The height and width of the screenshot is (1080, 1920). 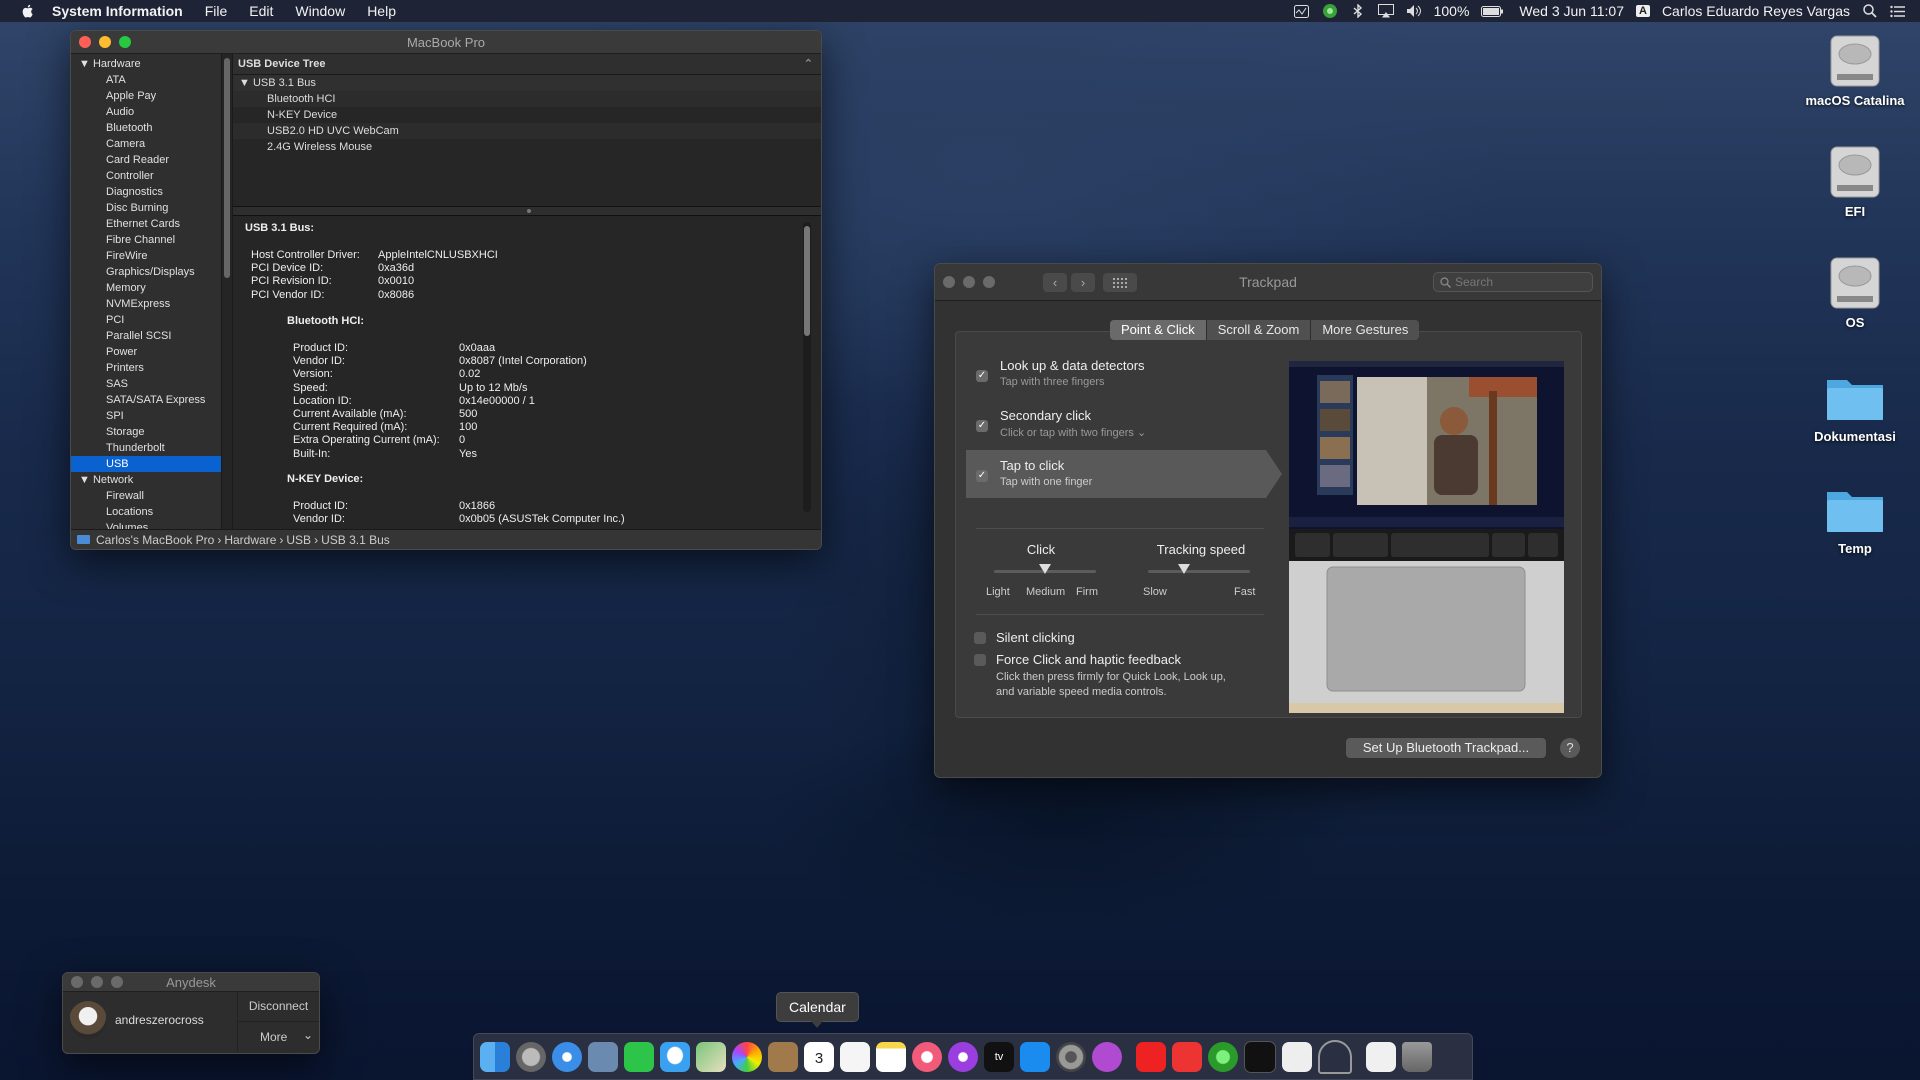 I want to click on show-all-button, so click(x=1120, y=282).